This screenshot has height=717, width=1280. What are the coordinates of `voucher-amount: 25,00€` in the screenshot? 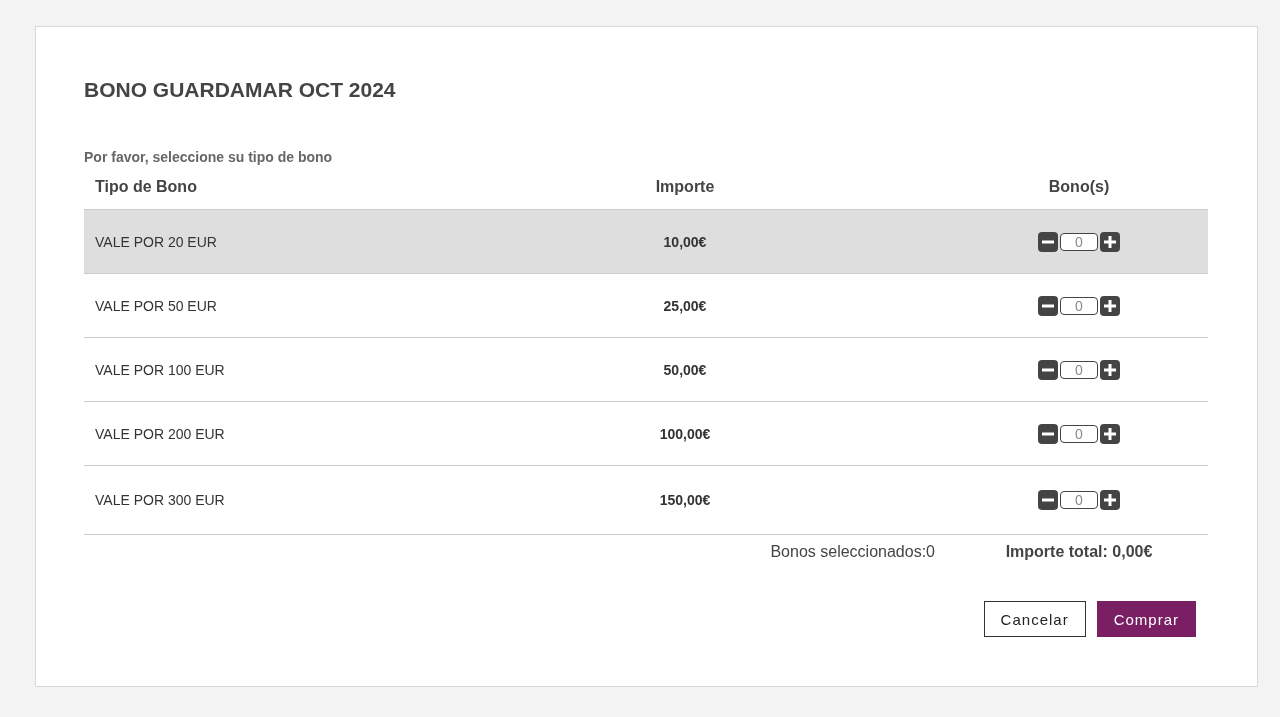 It's located at (685, 305).